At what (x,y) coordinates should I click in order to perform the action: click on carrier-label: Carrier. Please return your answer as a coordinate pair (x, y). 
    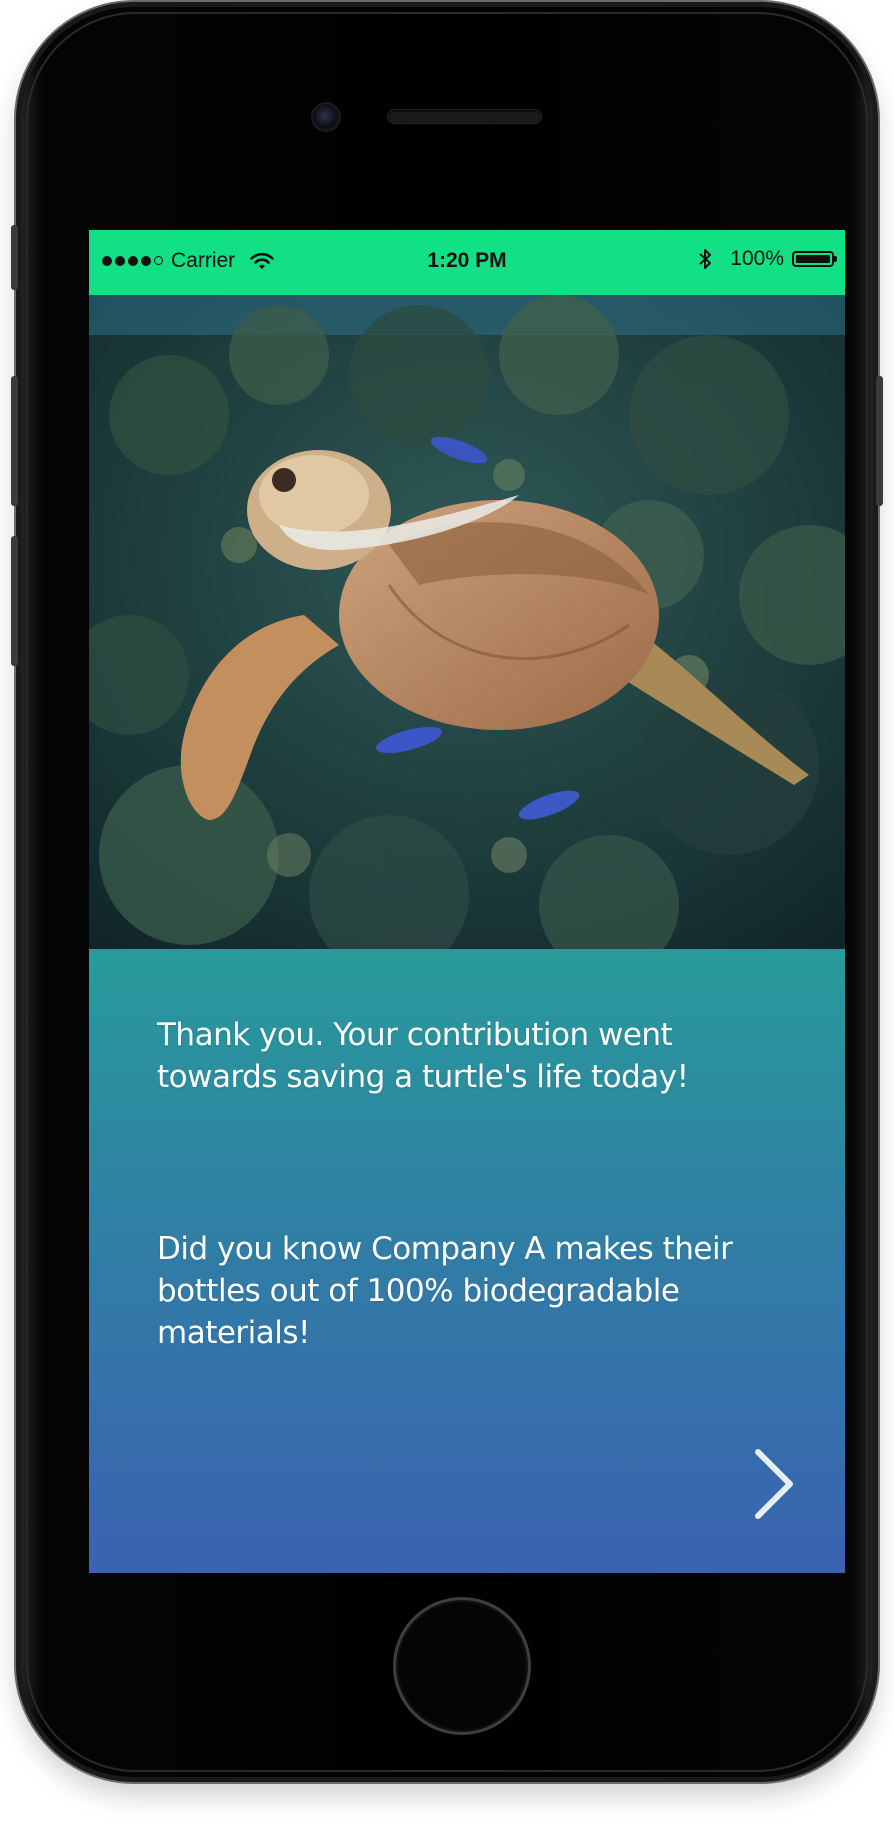
    Looking at the image, I should click on (203, 260).